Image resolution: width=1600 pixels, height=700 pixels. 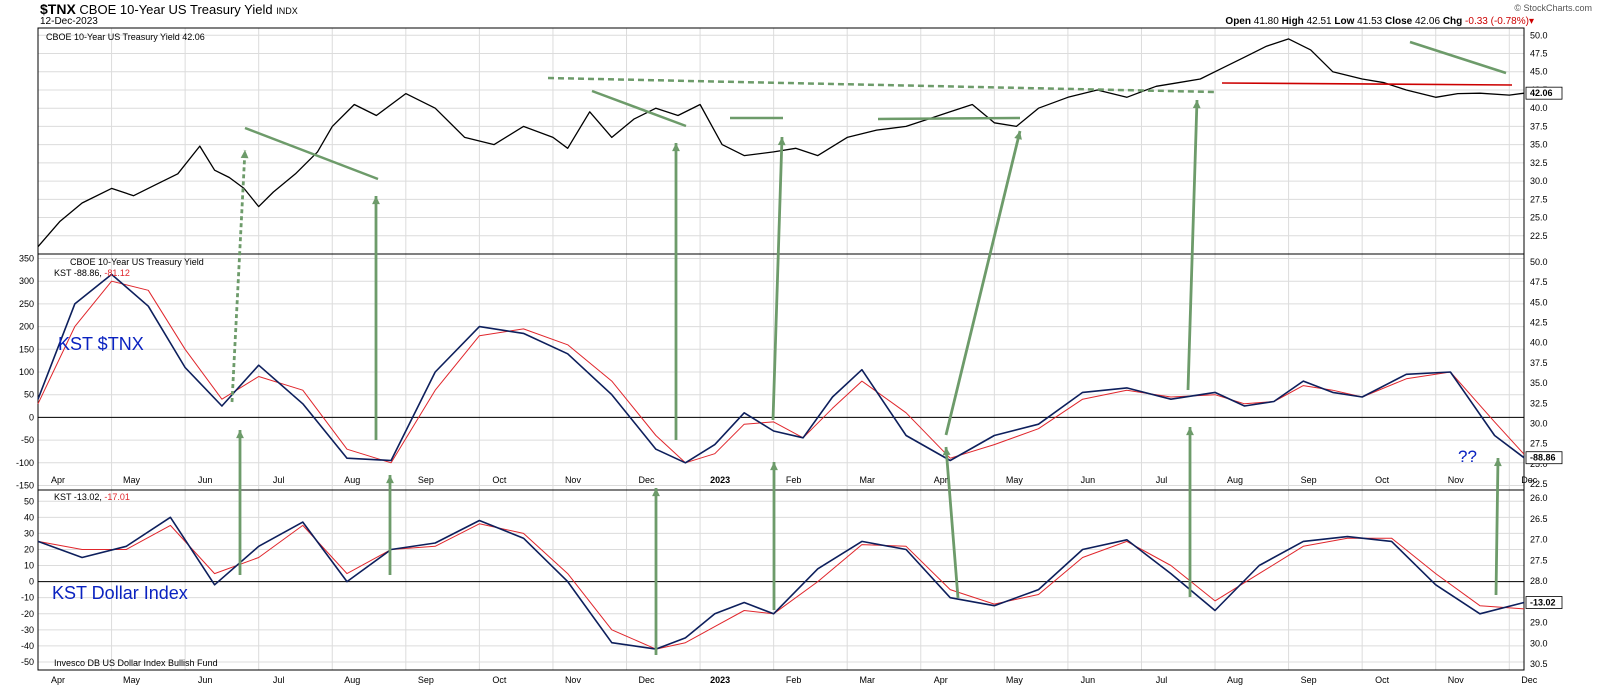 I want to click on left-y-tick: 150, so click(x=26, y=349).